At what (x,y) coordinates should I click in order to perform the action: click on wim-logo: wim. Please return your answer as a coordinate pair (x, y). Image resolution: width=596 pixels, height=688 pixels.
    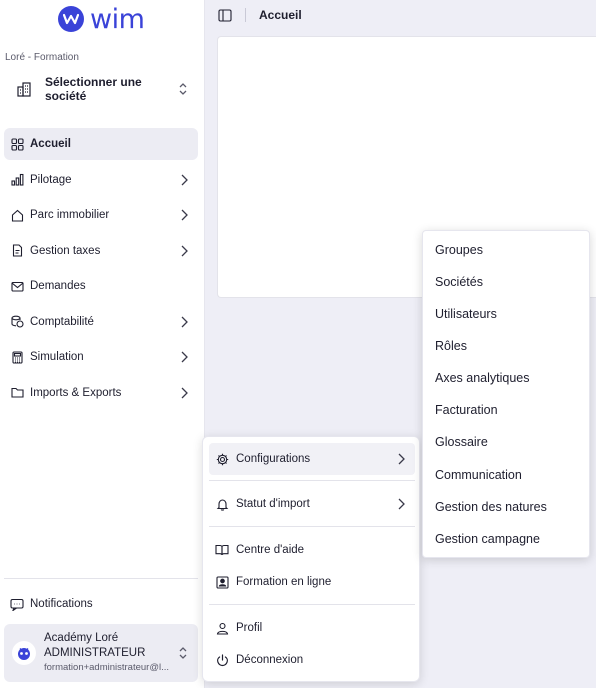
    Looking at the image, I should click on (101, 19).